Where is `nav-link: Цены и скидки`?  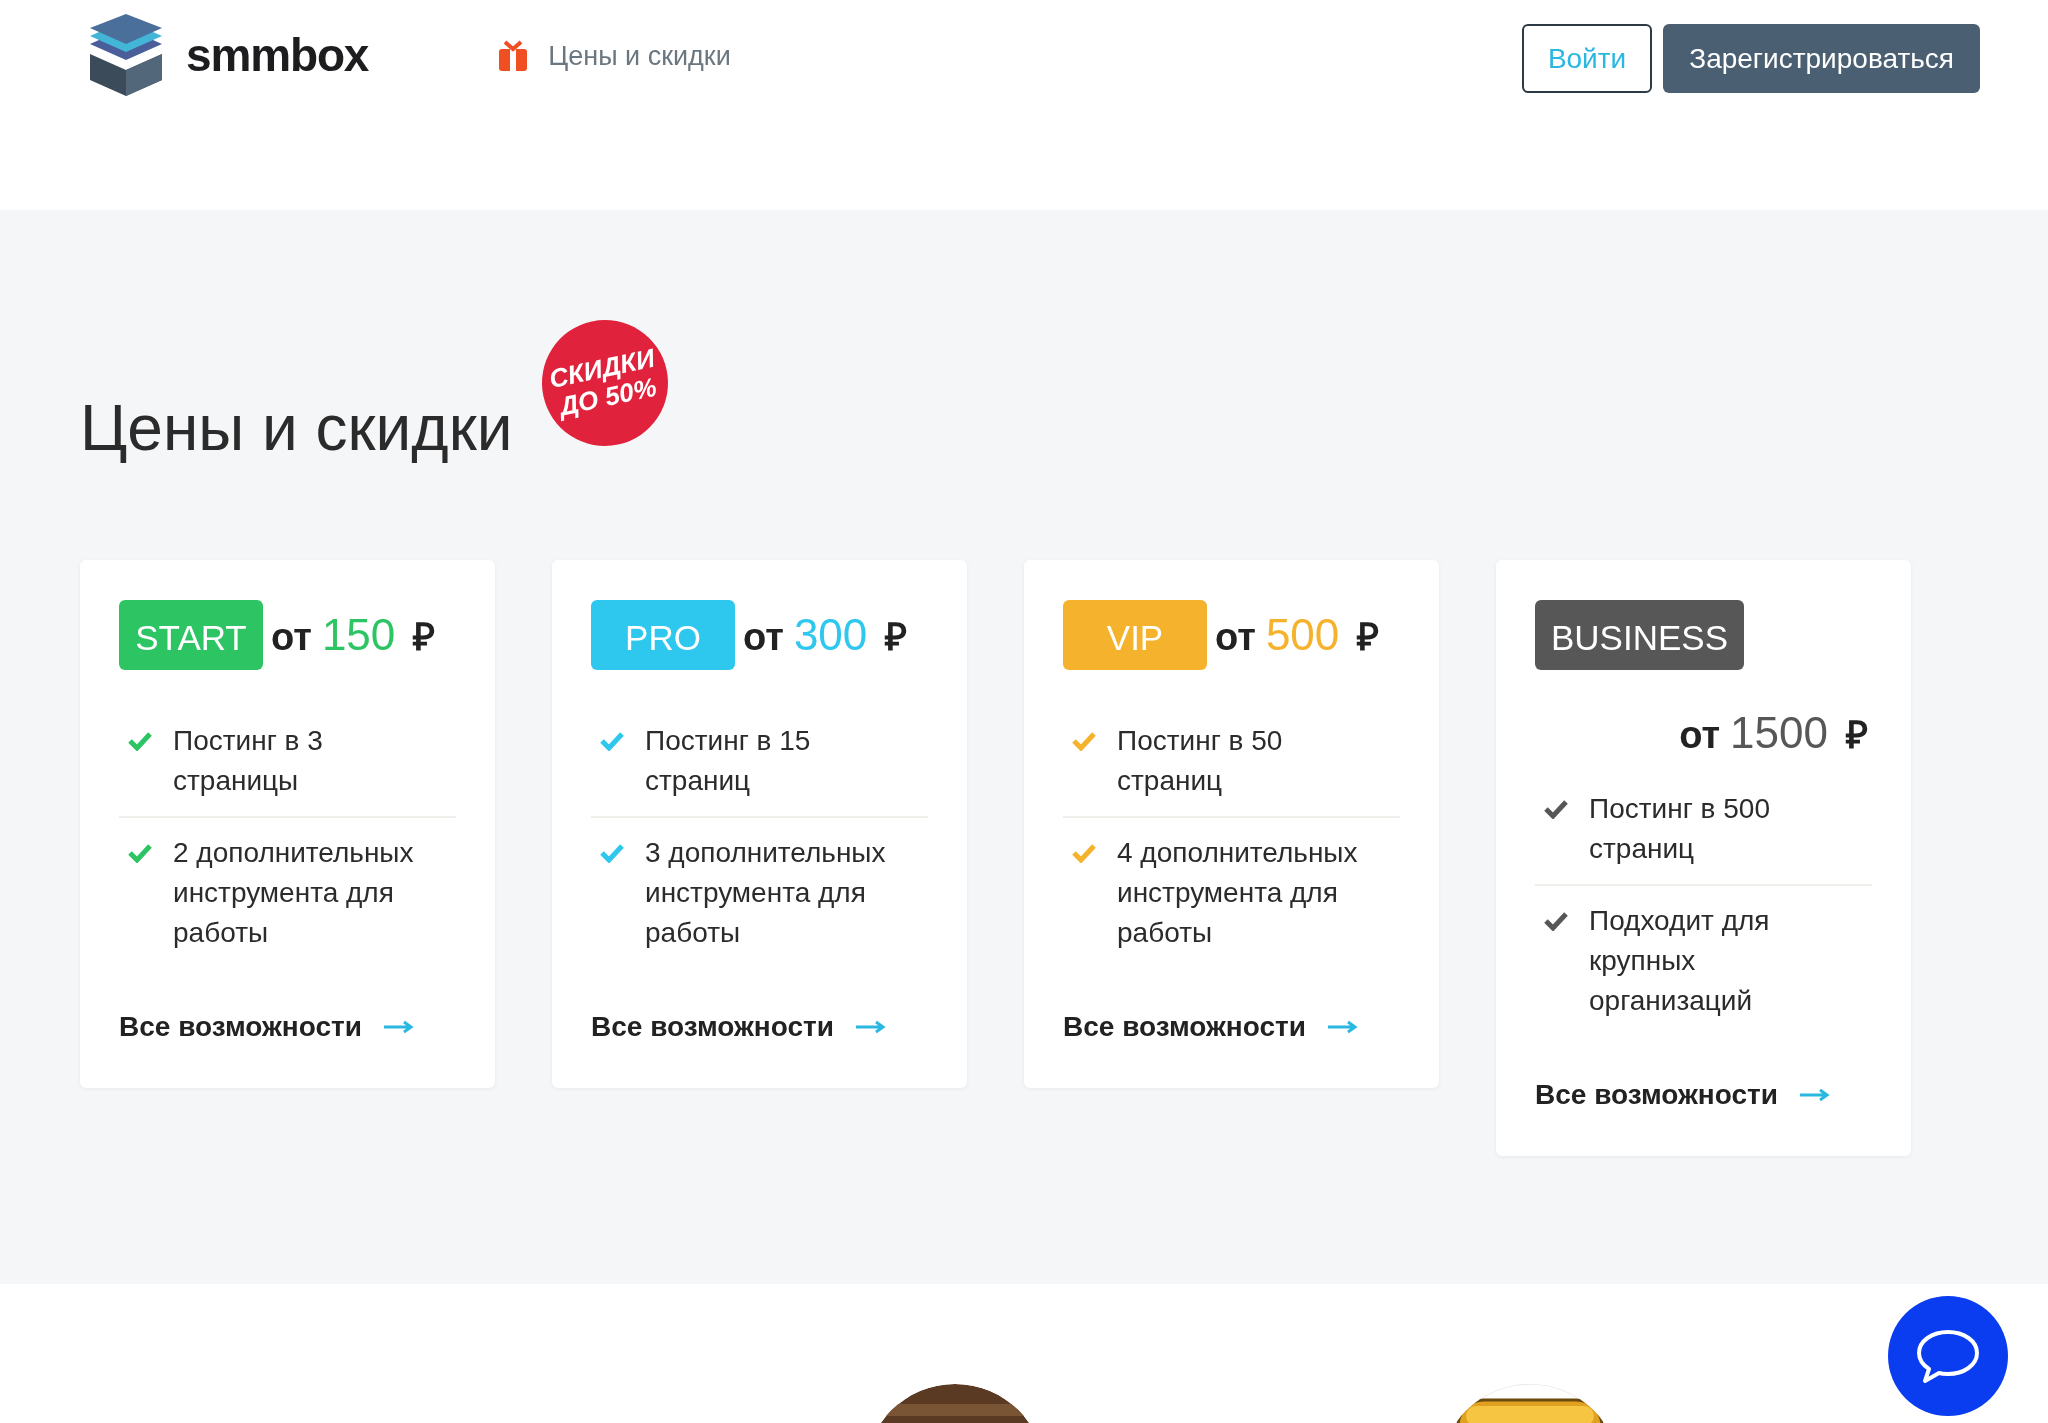
nav-link: Цены и скидки is located at coordinates (613, 56).